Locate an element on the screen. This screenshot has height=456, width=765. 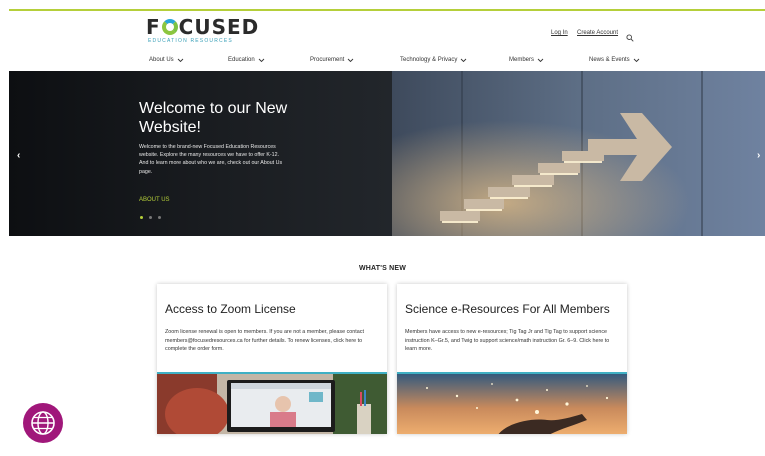
nav-label: Members is located at coordinates (522, 60).